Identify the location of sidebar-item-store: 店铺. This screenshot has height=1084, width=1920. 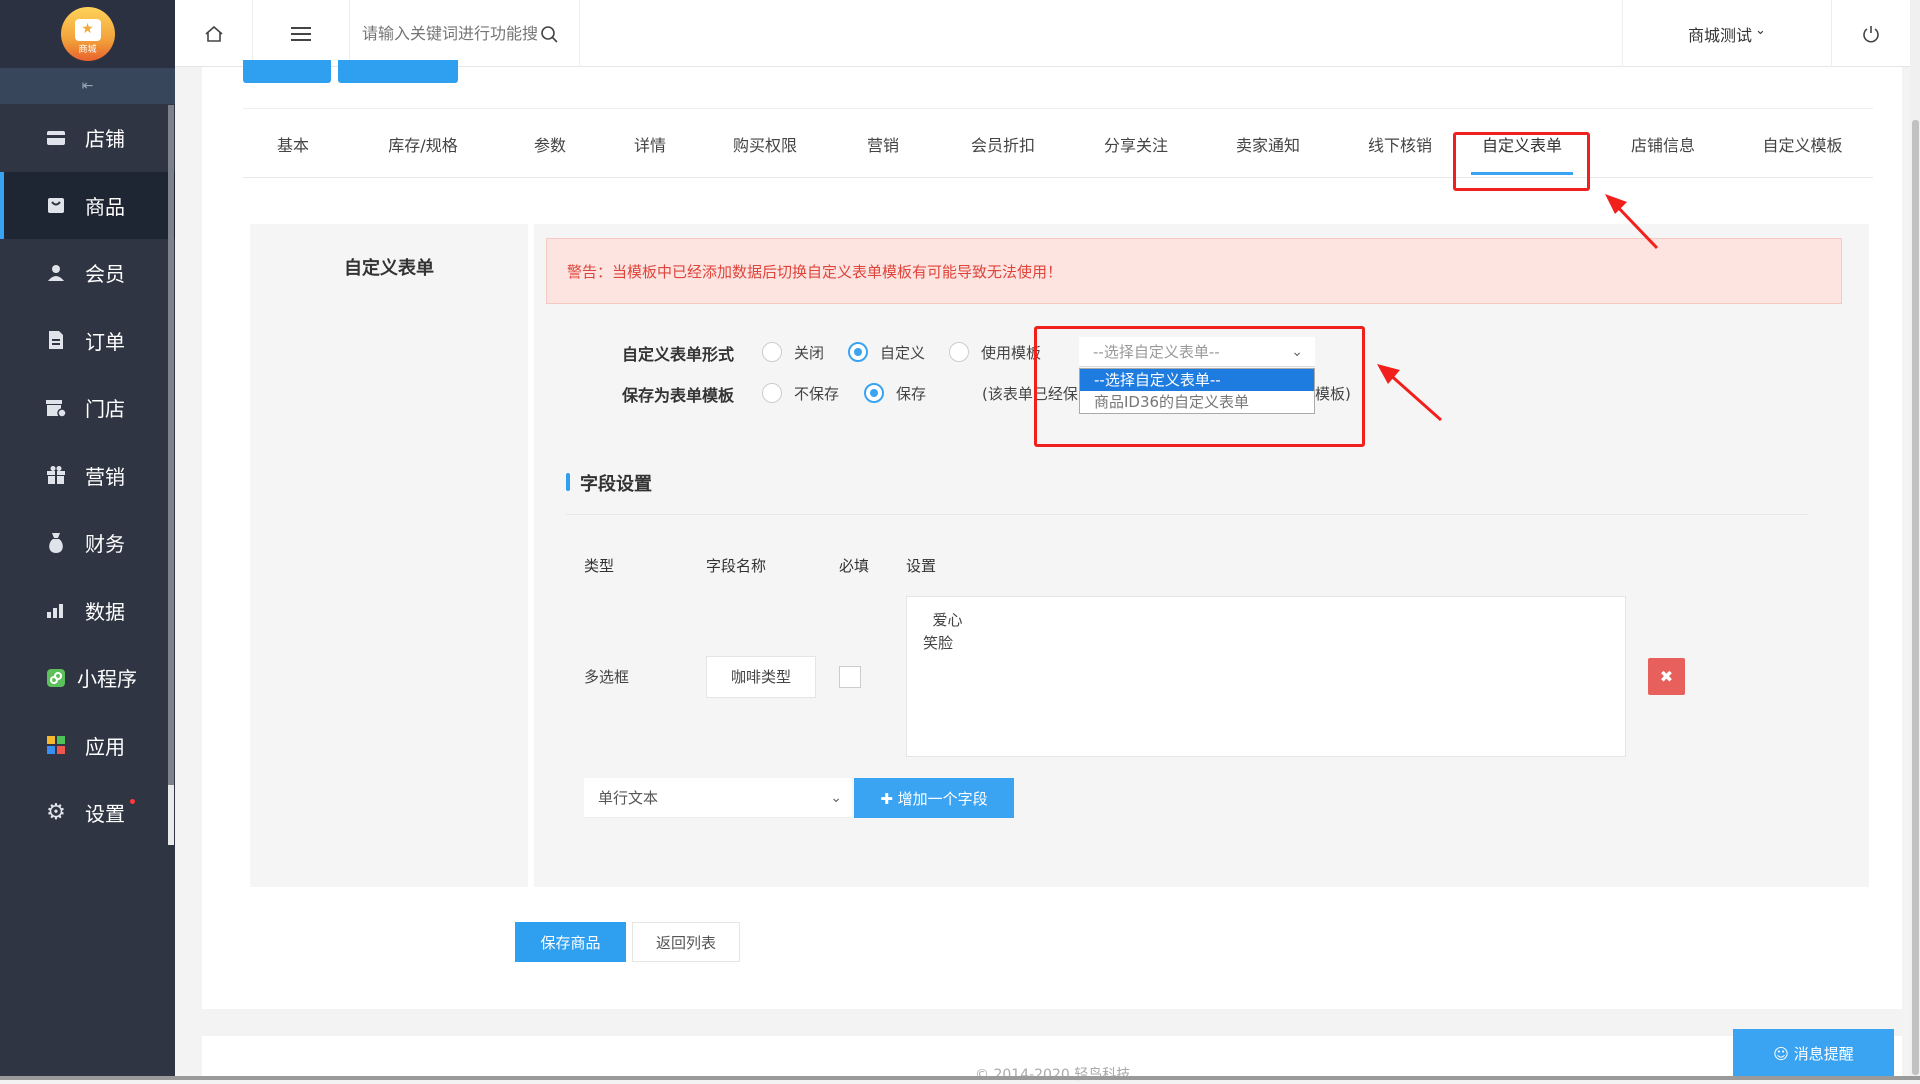
(87, 138).